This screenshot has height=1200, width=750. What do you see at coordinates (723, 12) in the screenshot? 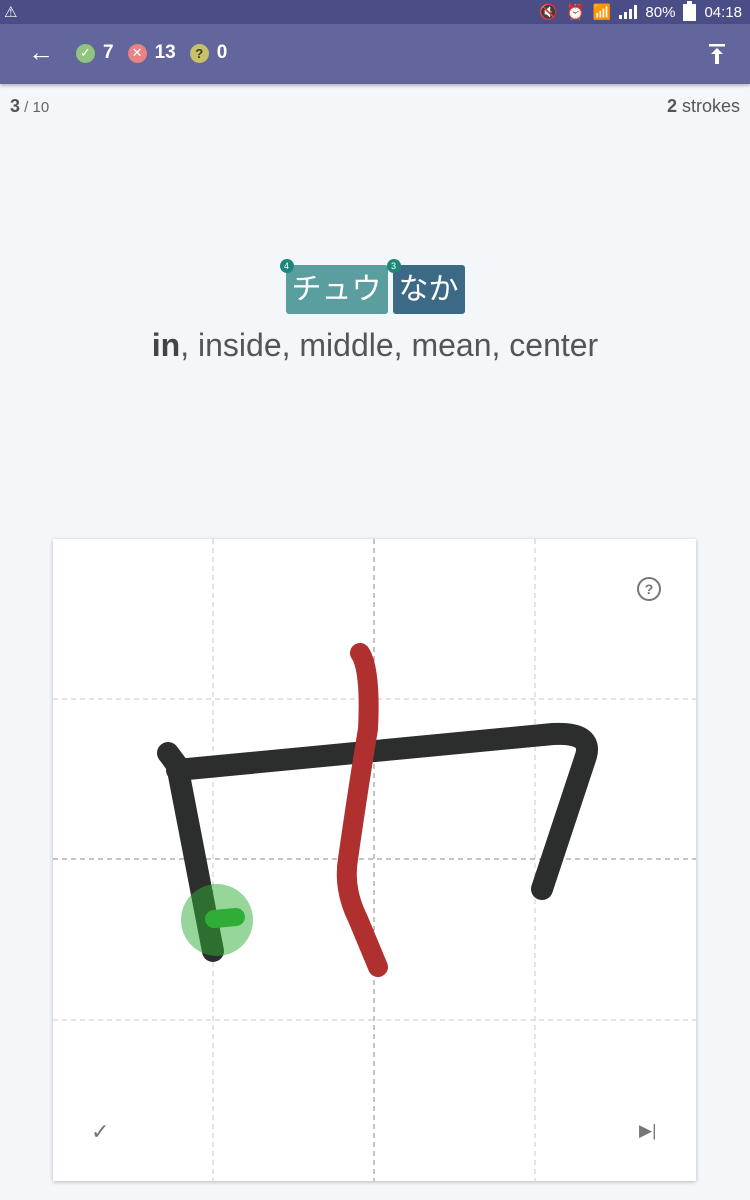
I see `clock: 04:18` at bounding box center [723, 12].